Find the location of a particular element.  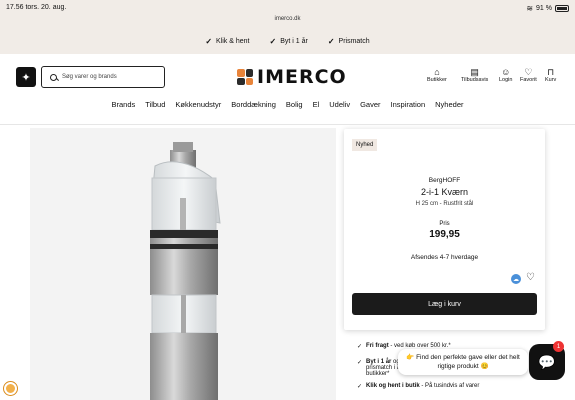

product-brand: BergHOFF is located at coordinates (444, 180).